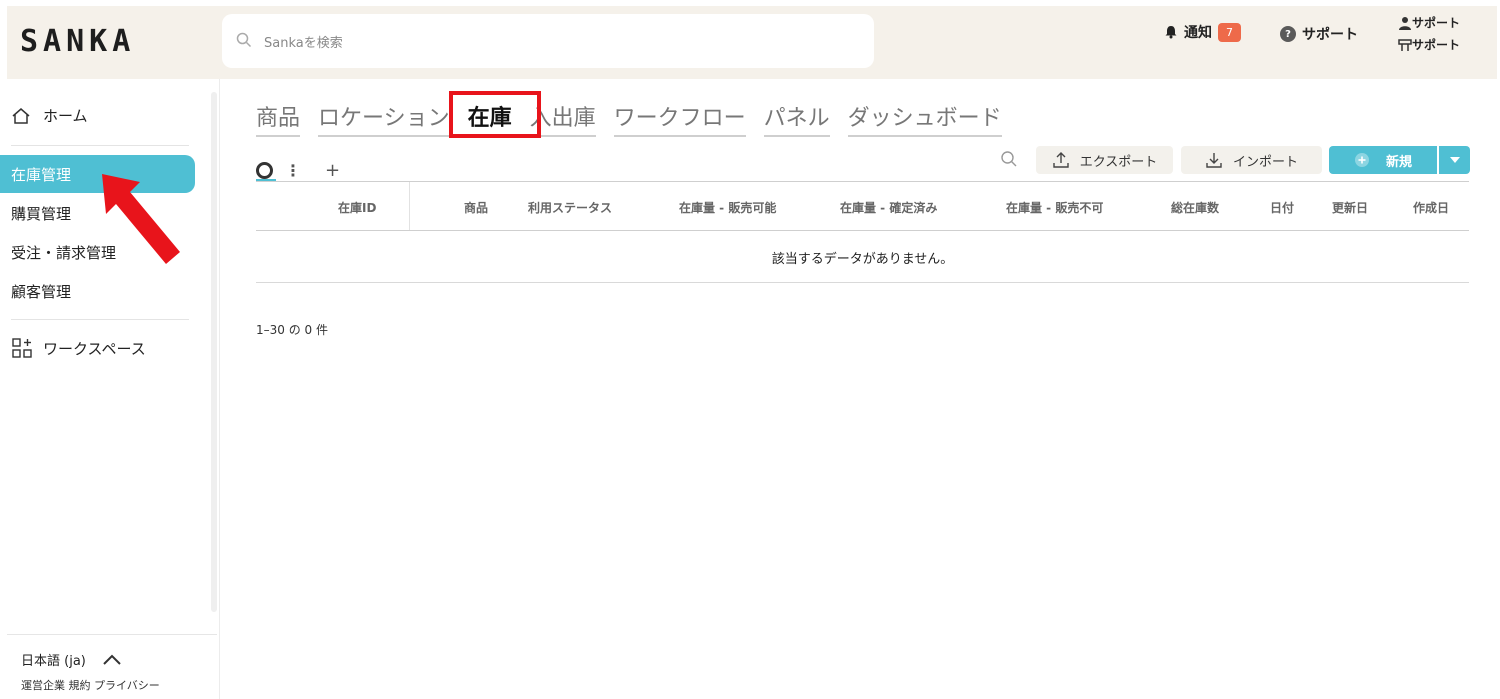 This screenshot has width=1500, height=699. What do you see at coordinates (1060, 160) in the screenshot?
I see `upload-icon` at bounding box center [1060, 160].